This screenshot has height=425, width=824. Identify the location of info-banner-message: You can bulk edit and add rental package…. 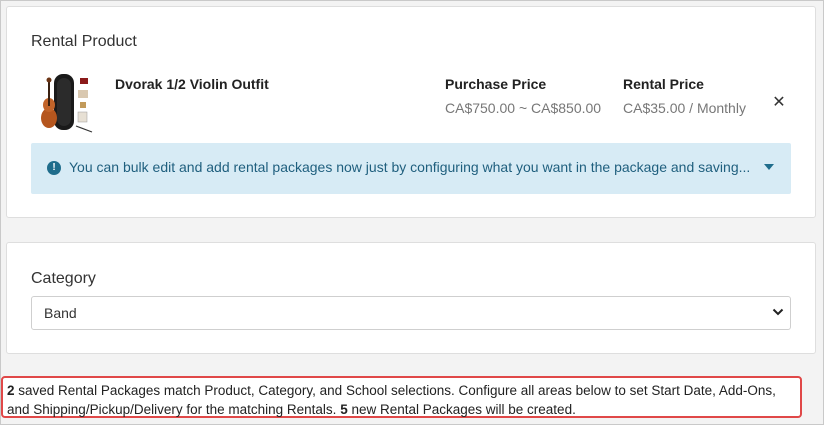
(410, 167).